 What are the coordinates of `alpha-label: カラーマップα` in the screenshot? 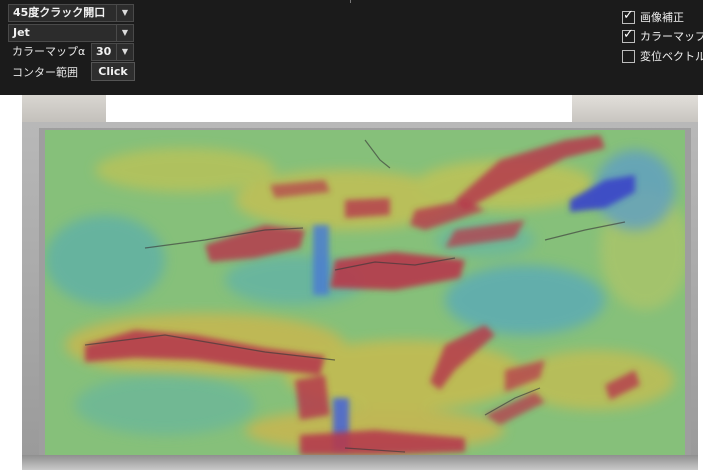 It's located at (49, 51).